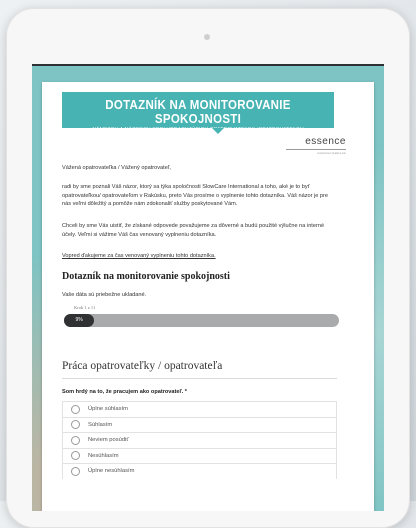  I want to click on option-label: Nesúhlasím, so click(103, 455).